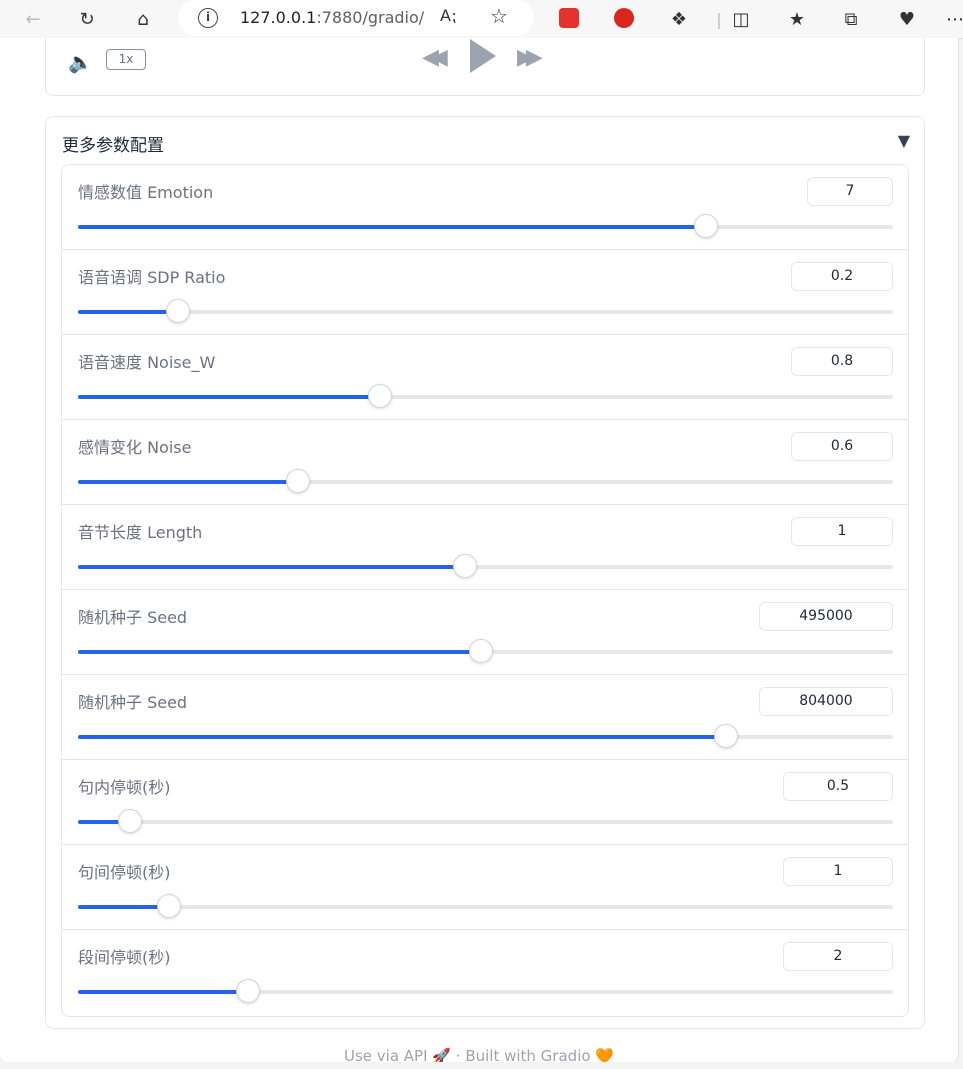  I want to click on slider-row: 语音语调 SDP Ratio 0.2, so click(485, 292).